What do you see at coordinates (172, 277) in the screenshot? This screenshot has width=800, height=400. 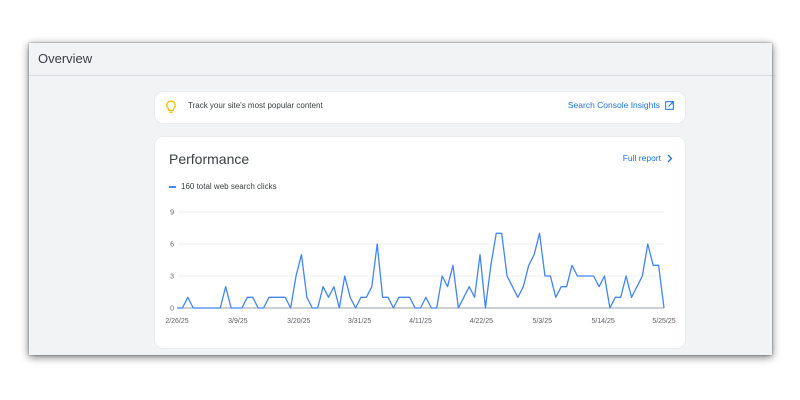 I see `y-tick-label: 3` at bounding box center [172, 277].